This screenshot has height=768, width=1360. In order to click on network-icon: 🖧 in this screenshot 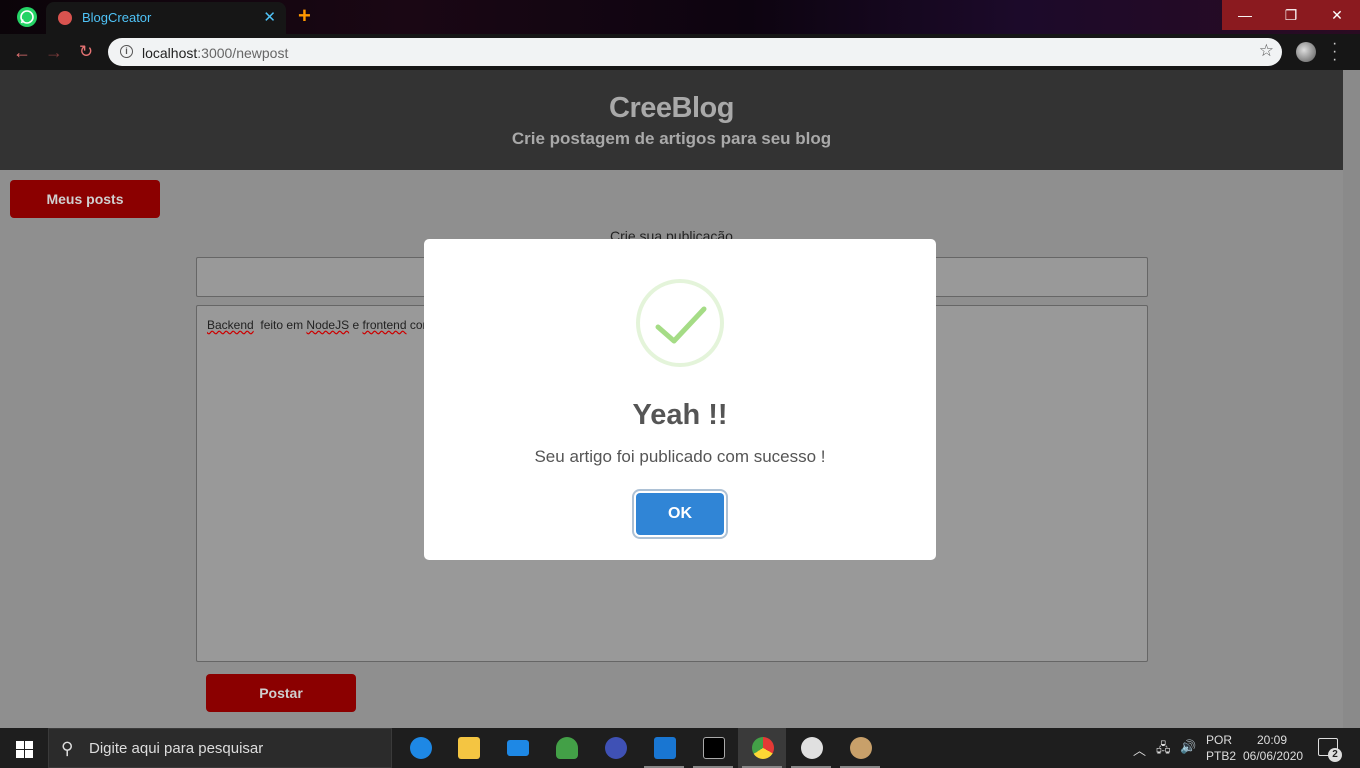, I will do `click(1163, 750)`.